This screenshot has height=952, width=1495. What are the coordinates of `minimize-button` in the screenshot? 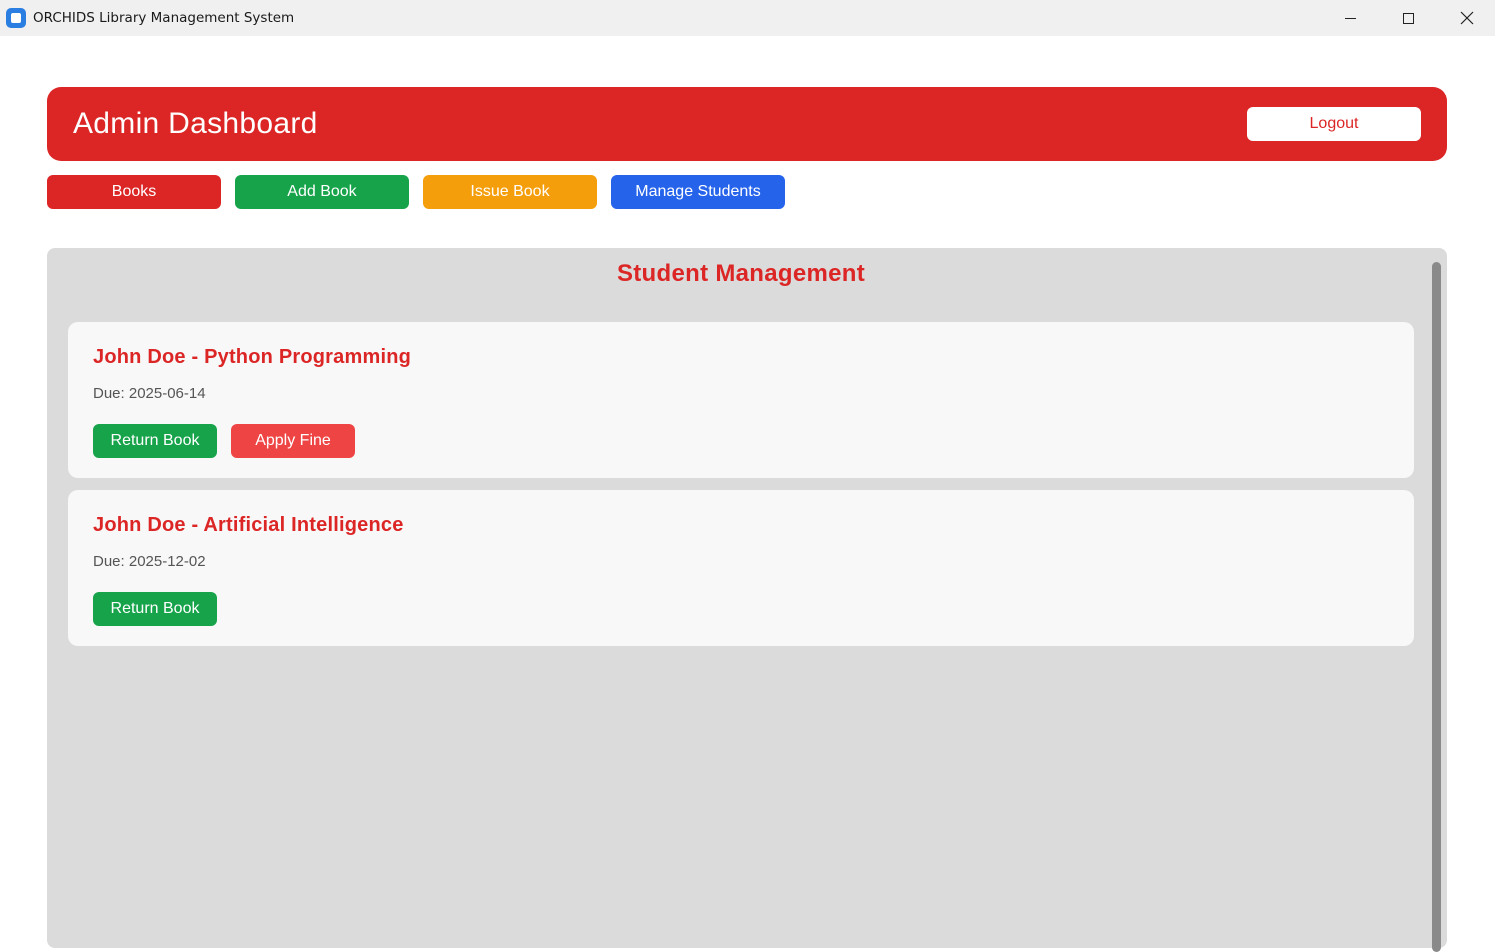 It's located at (1350, 18).